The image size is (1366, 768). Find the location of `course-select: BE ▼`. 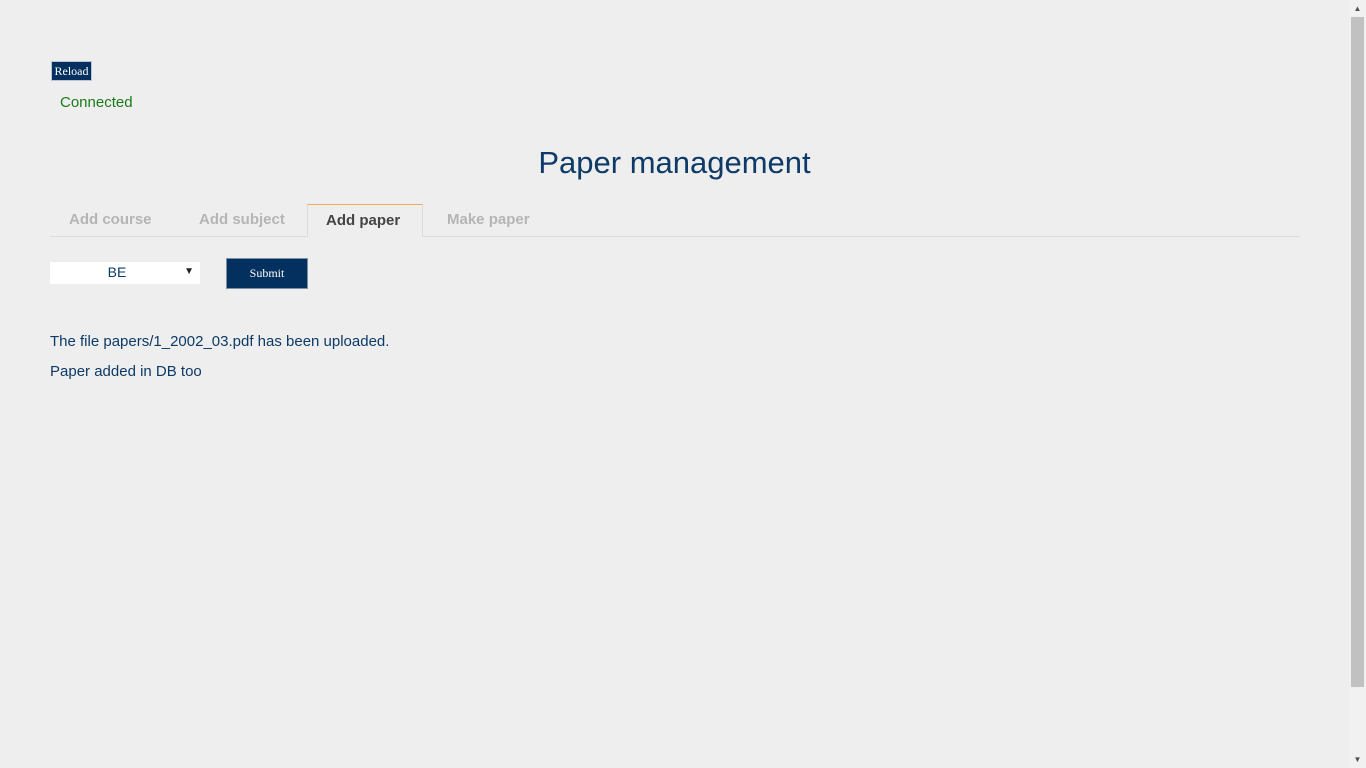

course-select: BE ▼ is located at coordinates (125, 273).